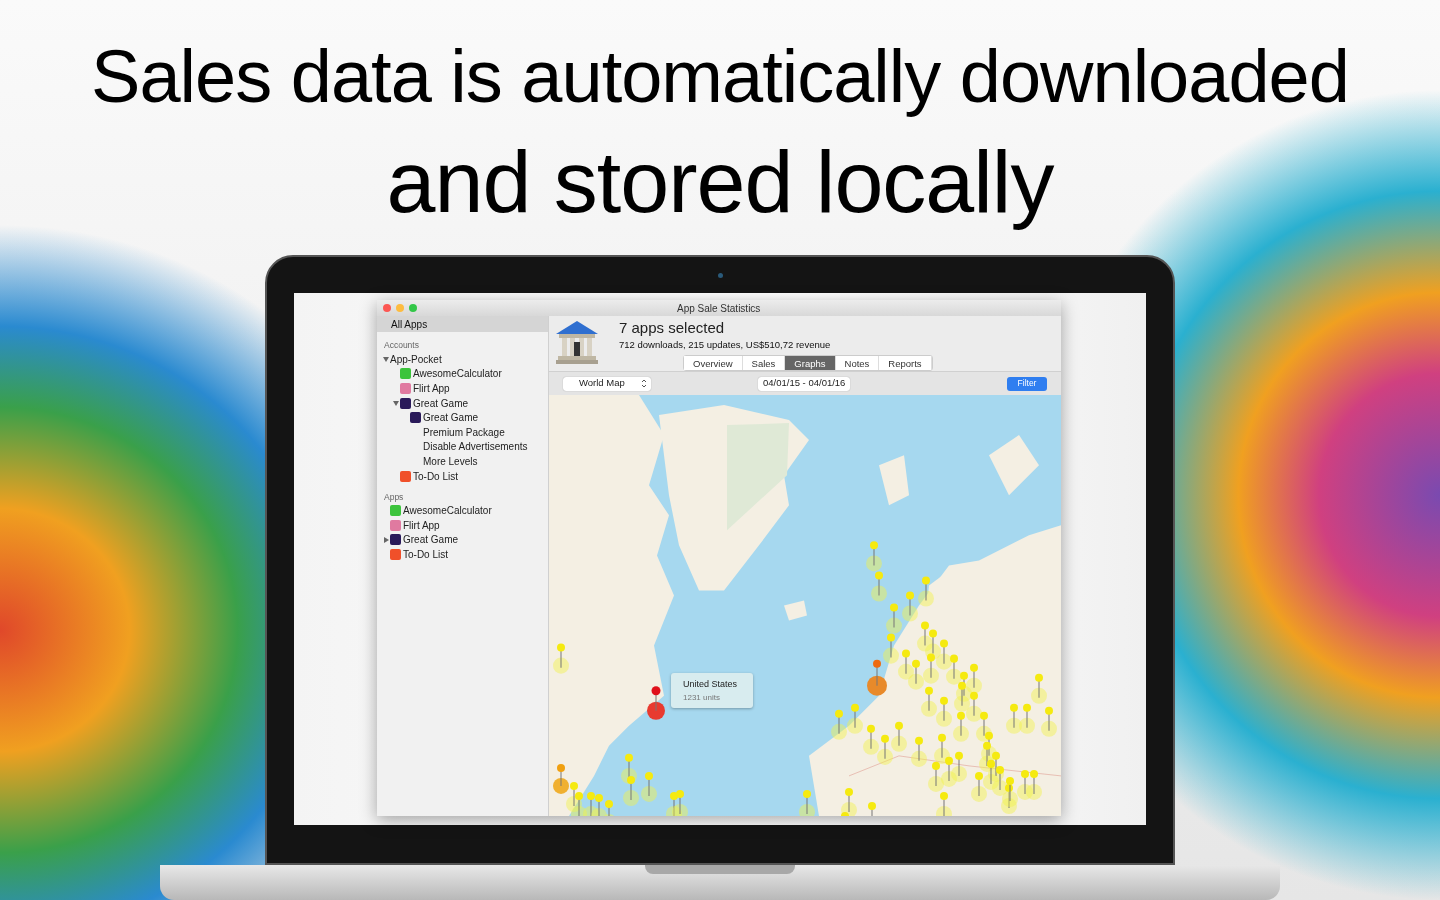  Describe the element at coordinates (475, 447) in the screenshot. I see `sidebar-item: Disable Advertisements` at that location.